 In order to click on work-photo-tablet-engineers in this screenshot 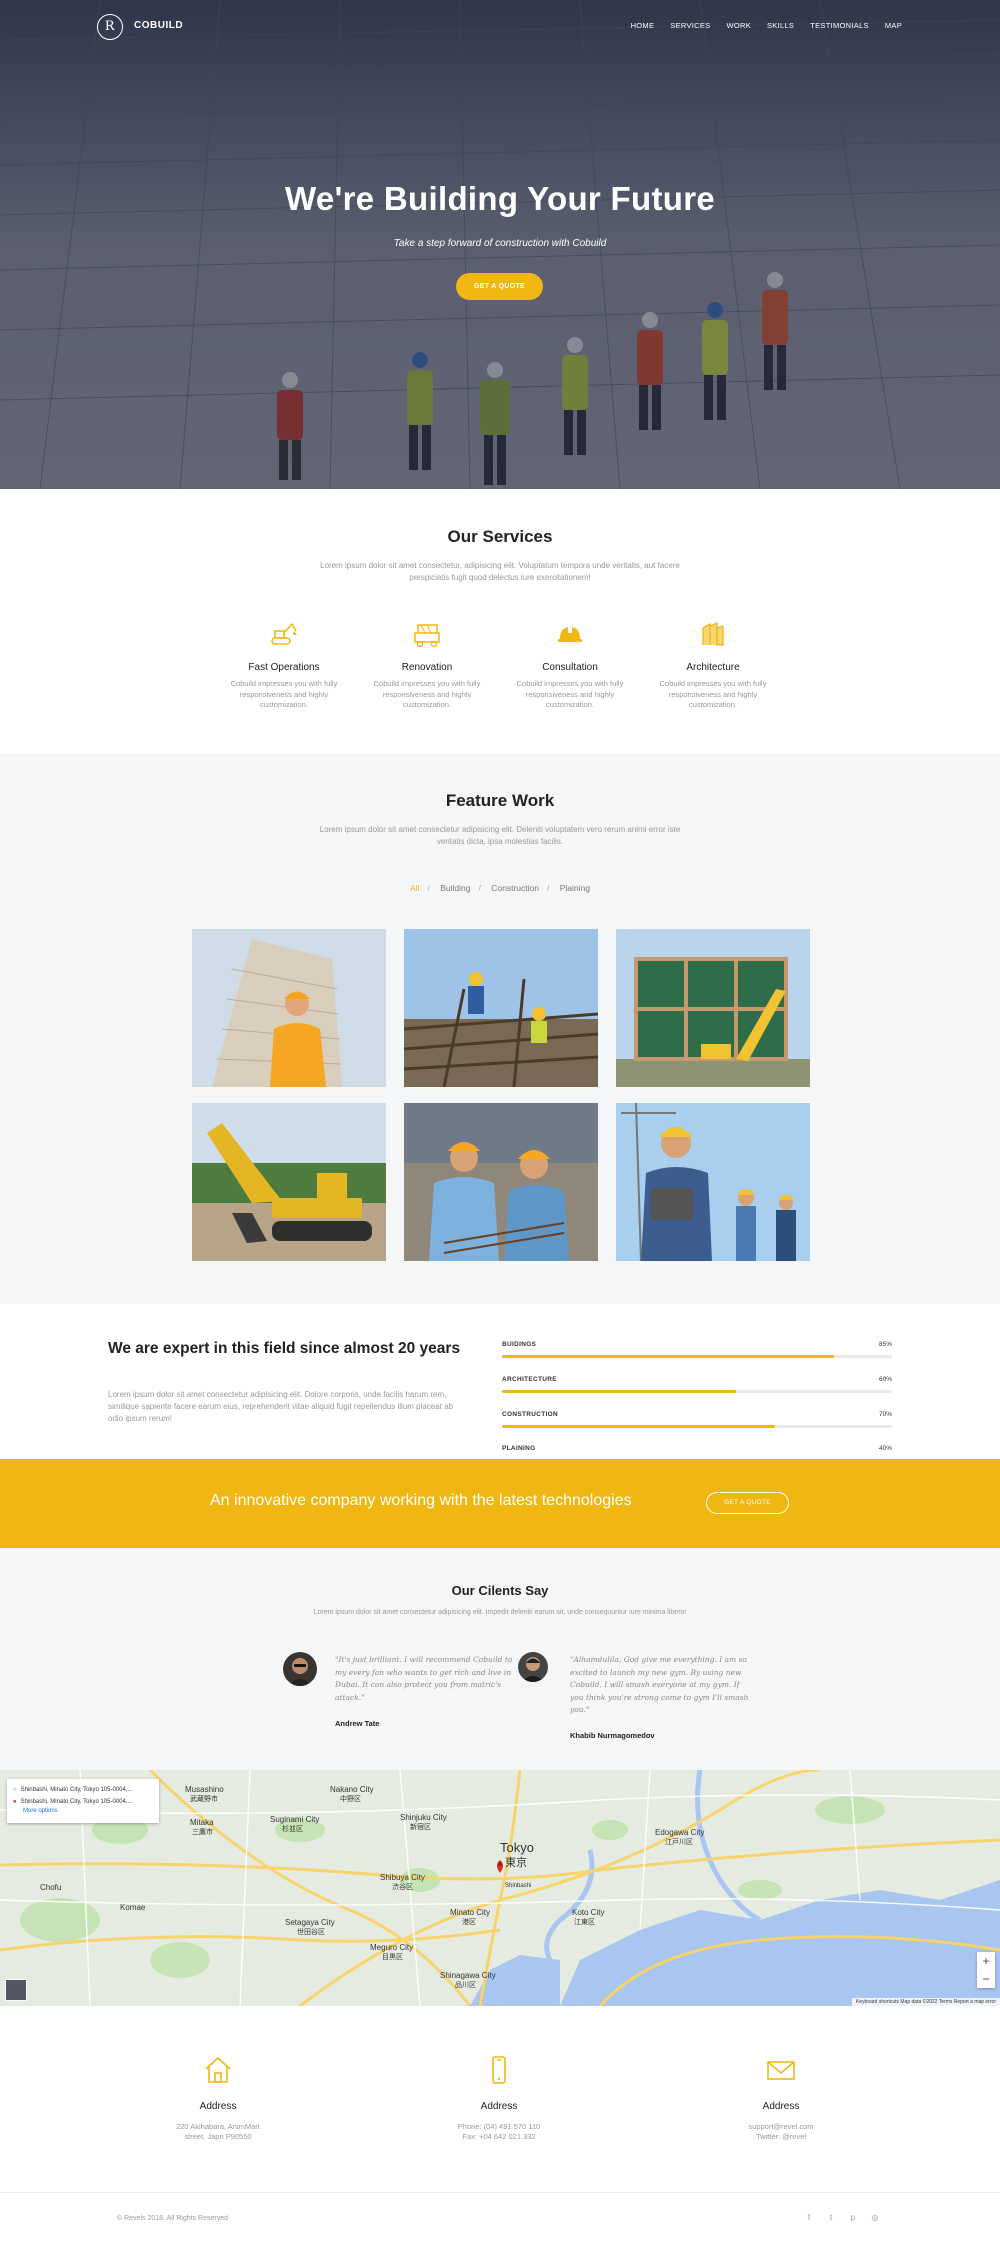, I will do `click(713, 1182)`.